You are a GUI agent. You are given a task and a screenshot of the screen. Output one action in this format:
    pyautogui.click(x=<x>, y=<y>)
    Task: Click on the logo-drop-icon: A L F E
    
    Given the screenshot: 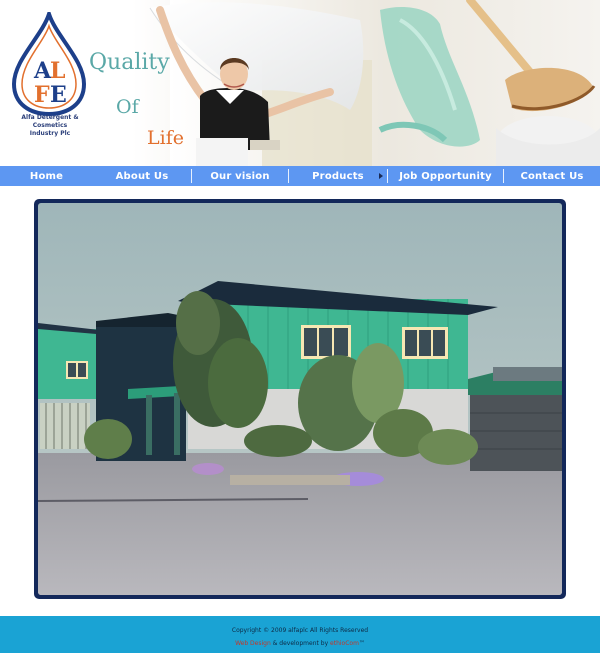 What is the action you would take?
    pyautogui.click(x=49, y=62)
    